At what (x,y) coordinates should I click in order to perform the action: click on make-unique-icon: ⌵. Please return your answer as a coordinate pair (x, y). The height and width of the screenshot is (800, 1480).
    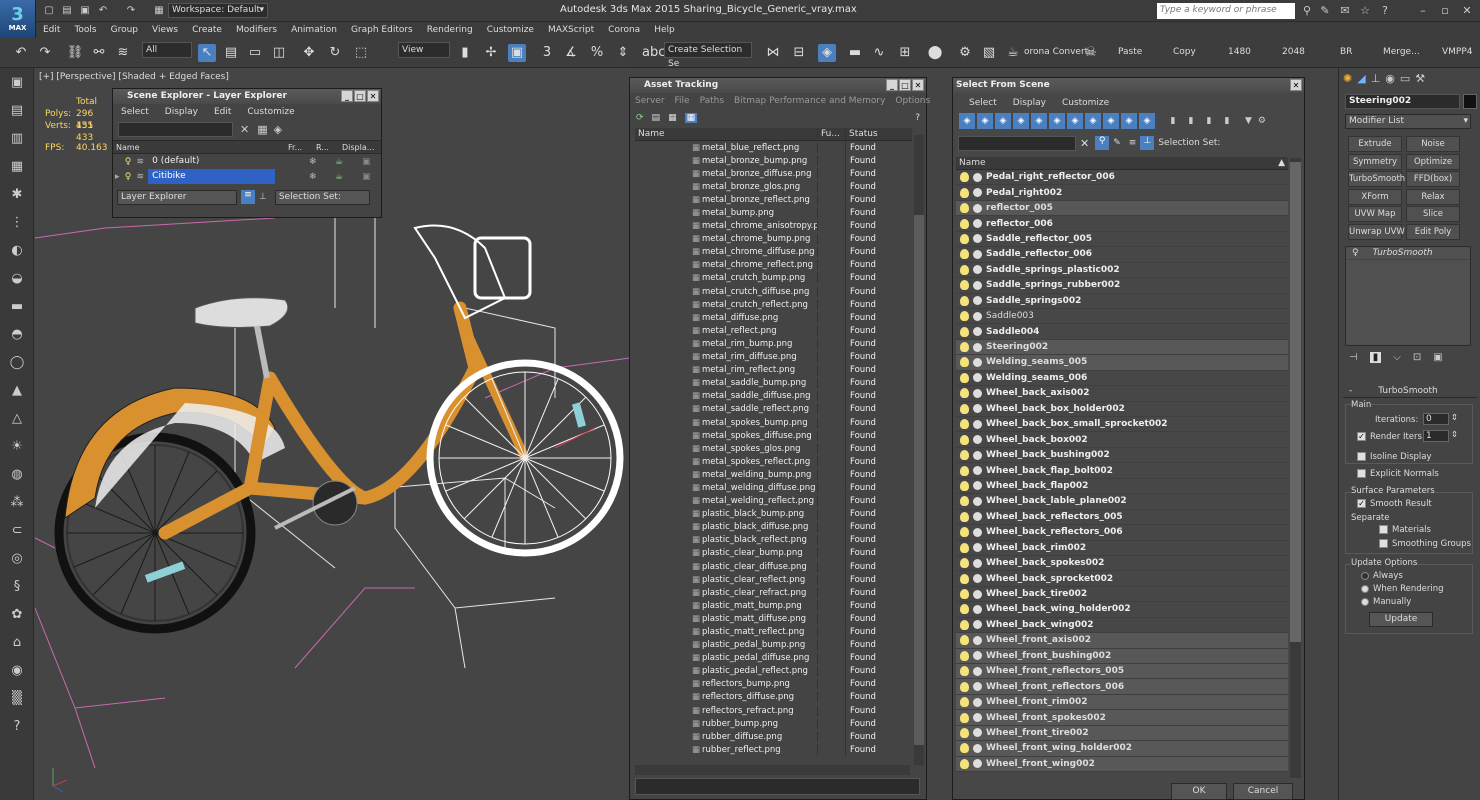
    Looking at the image, I should click on (1397, 357).